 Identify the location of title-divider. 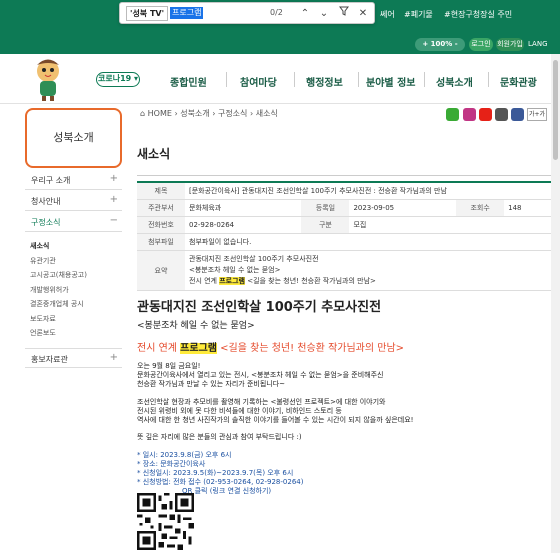
(344, 175).